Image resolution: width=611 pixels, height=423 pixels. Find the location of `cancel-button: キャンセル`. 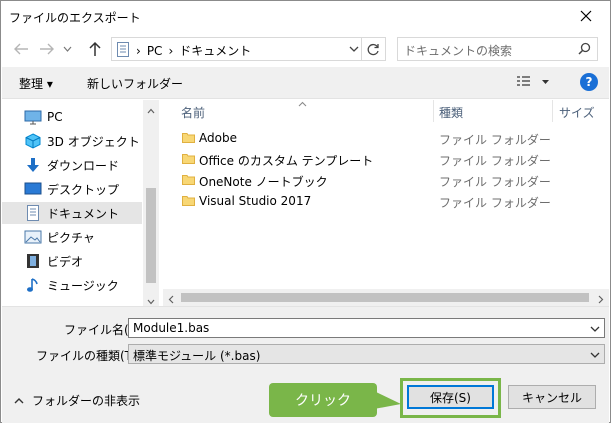

cancel-button: キャンセル is located at coordinates (552, 397).